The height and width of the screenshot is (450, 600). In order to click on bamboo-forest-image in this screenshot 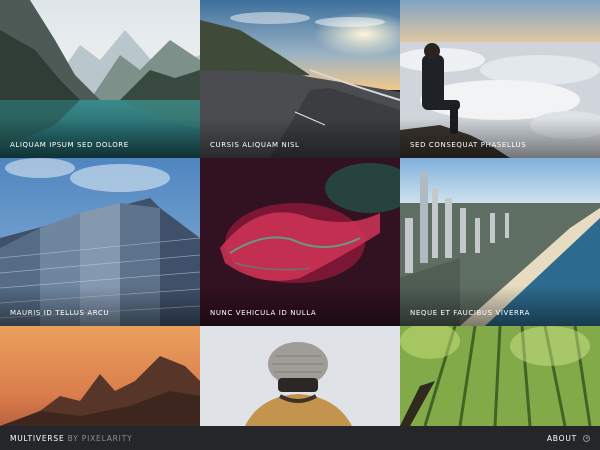, I will do `click(500, 376)`.